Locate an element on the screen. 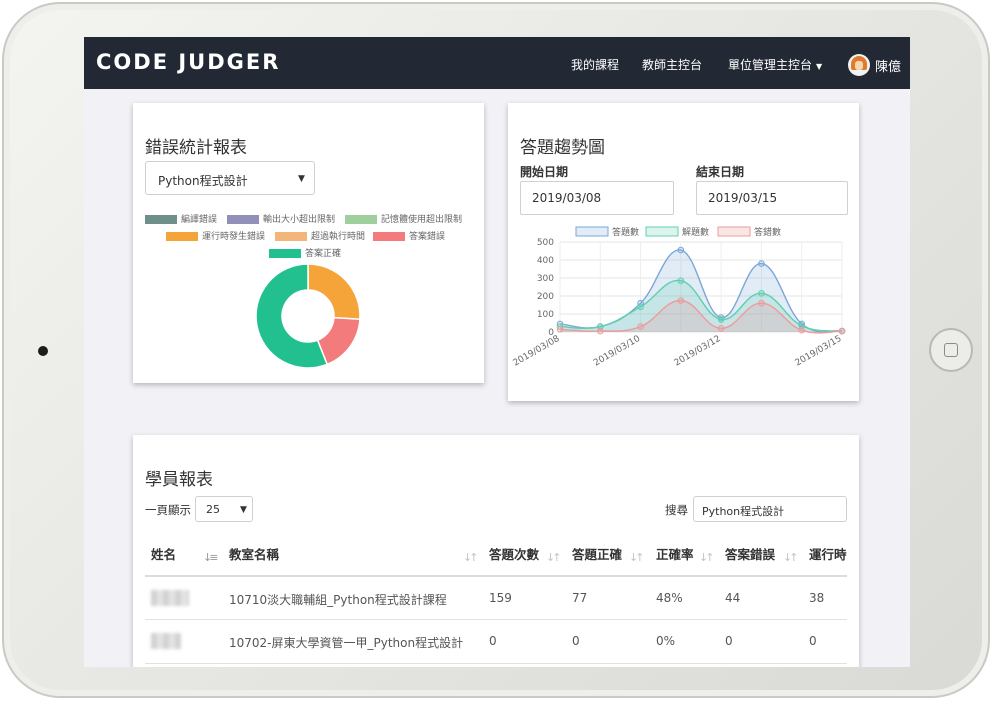  legend-label: 編譯錯誤 is located at coordinates (199, 220).